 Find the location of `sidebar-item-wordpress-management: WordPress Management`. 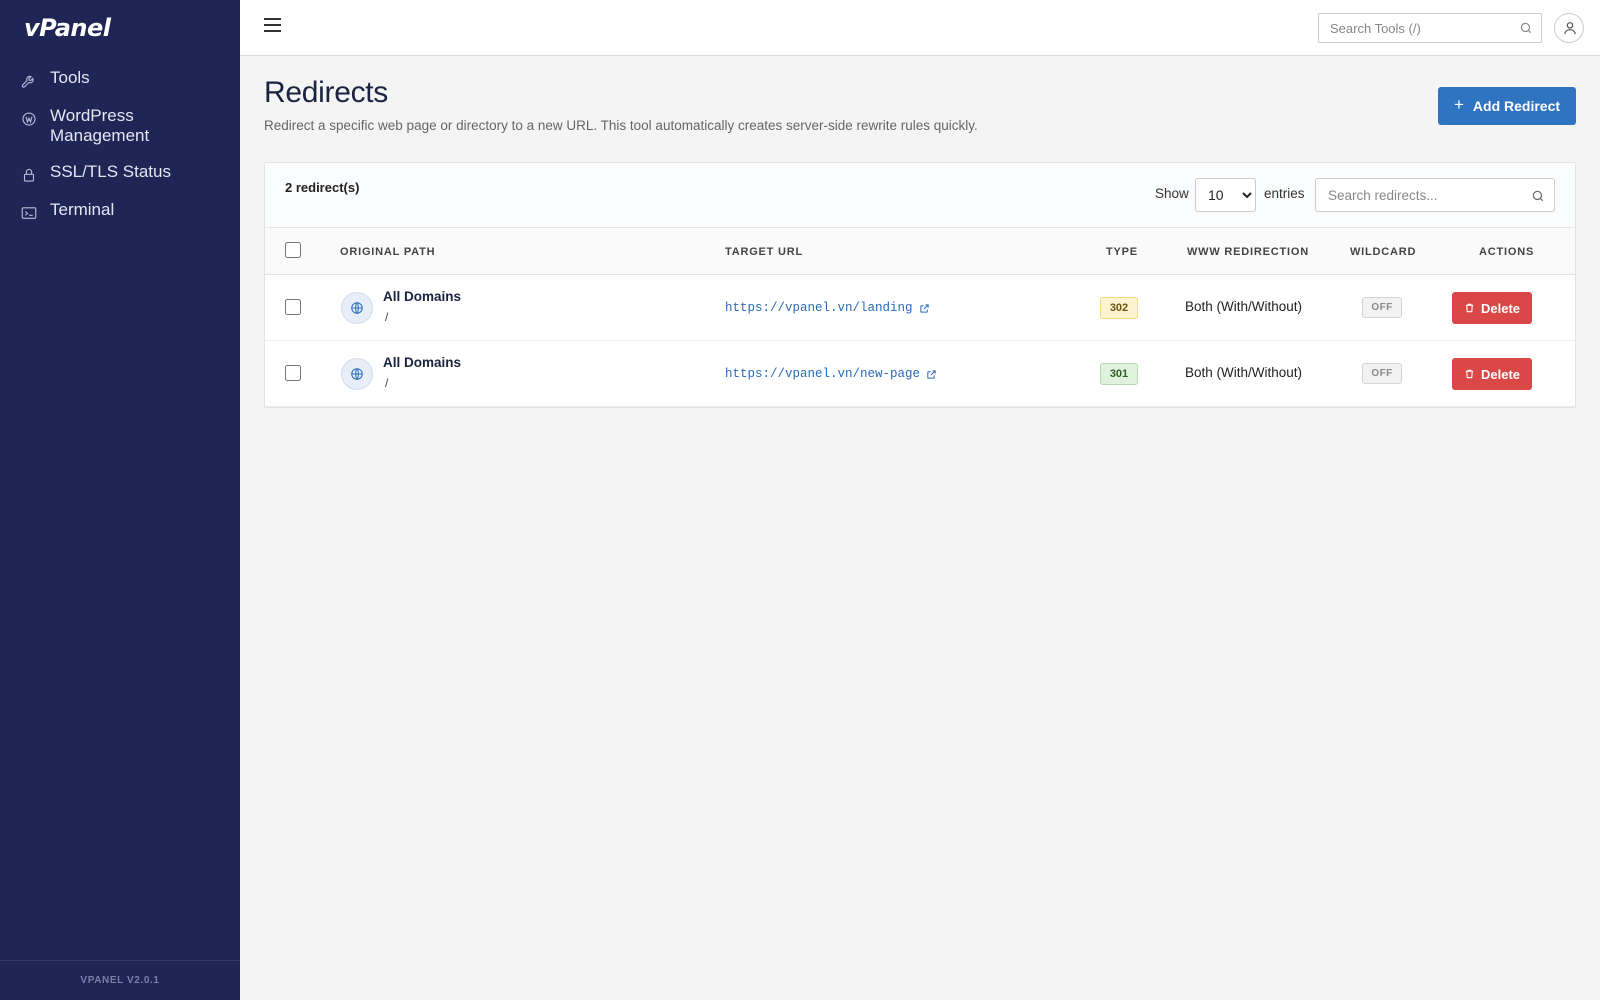

sidebar-item-wordpress-management: WordPress Management is located at coordinates (120, 126).